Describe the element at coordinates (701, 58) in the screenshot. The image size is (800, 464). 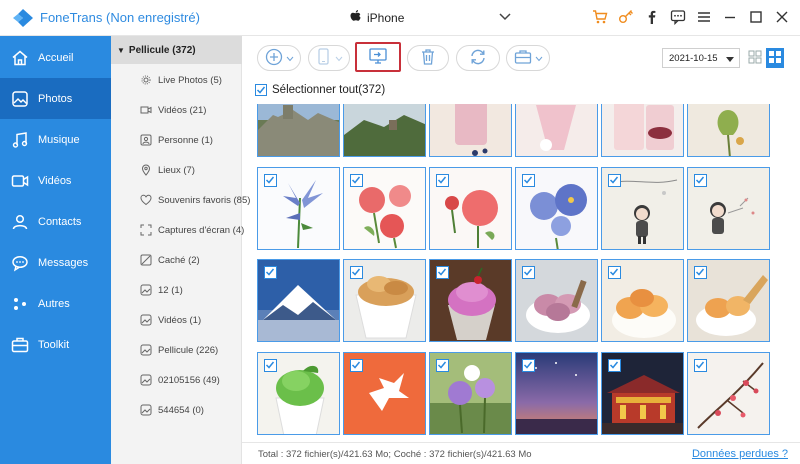
I see `date-filter-select: 2021-10-15` at that location.